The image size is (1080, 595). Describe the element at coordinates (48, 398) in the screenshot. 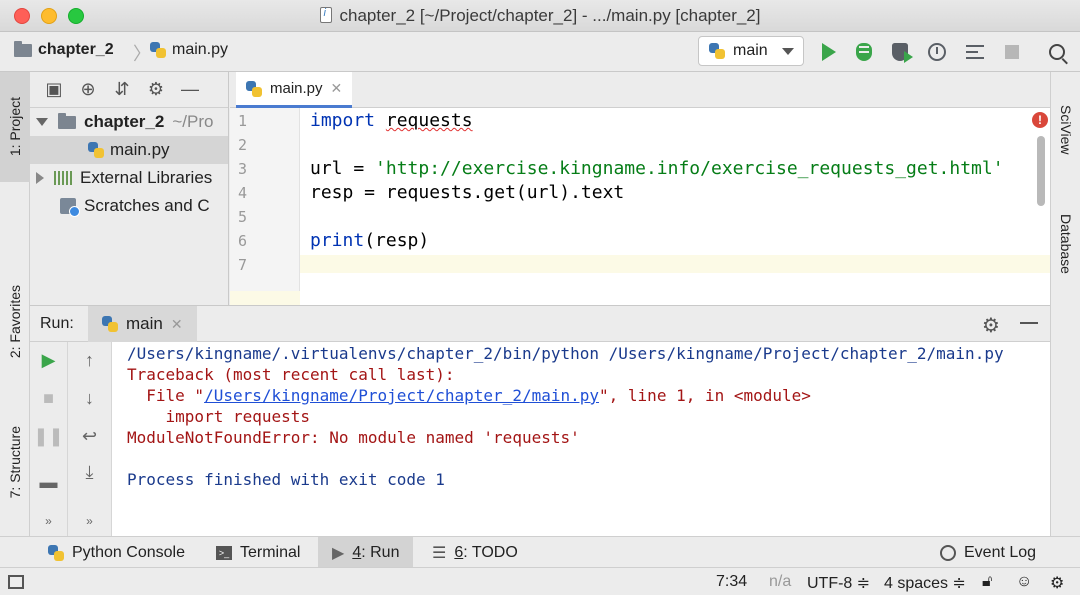

I see `stop-icon: ■` at that location.